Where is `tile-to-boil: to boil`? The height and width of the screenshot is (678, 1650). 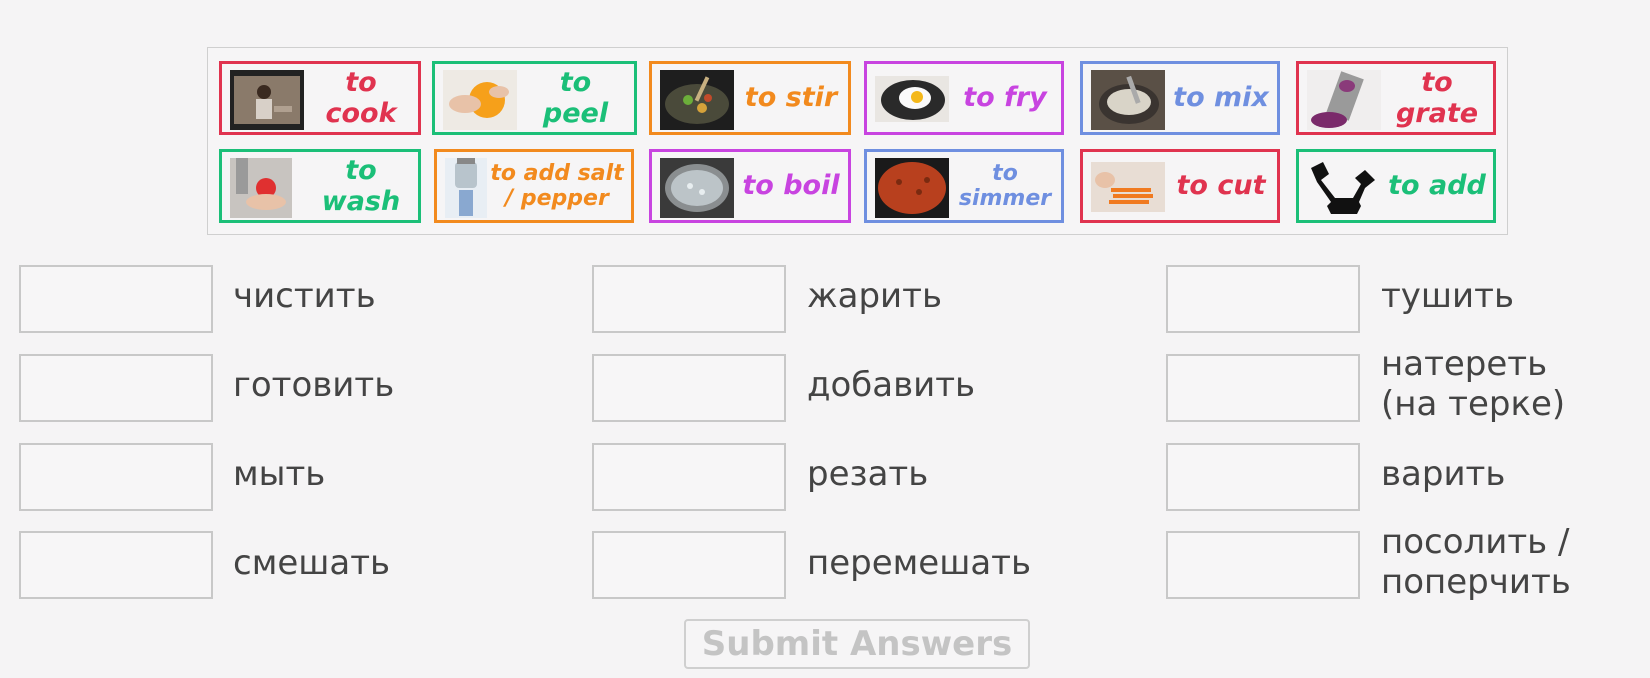
tile-to-boil: to boil is located at coordinates (750, 186).